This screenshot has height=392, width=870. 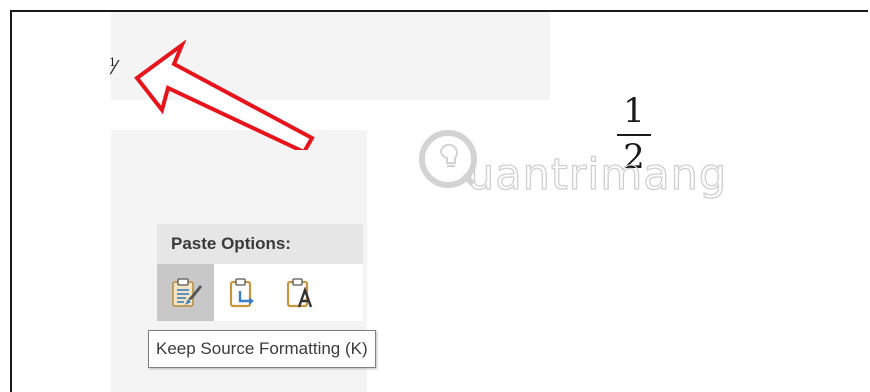 I want to click on paste-options-panel: Paste Options:, so click(x=260, y=272).